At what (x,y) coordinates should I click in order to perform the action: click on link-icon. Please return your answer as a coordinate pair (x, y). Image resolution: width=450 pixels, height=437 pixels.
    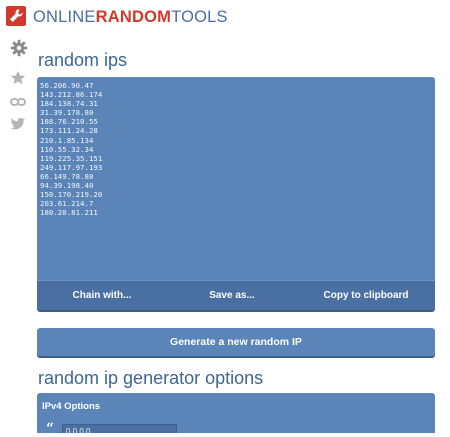
    Looking at the image, I should click on (18, 102).